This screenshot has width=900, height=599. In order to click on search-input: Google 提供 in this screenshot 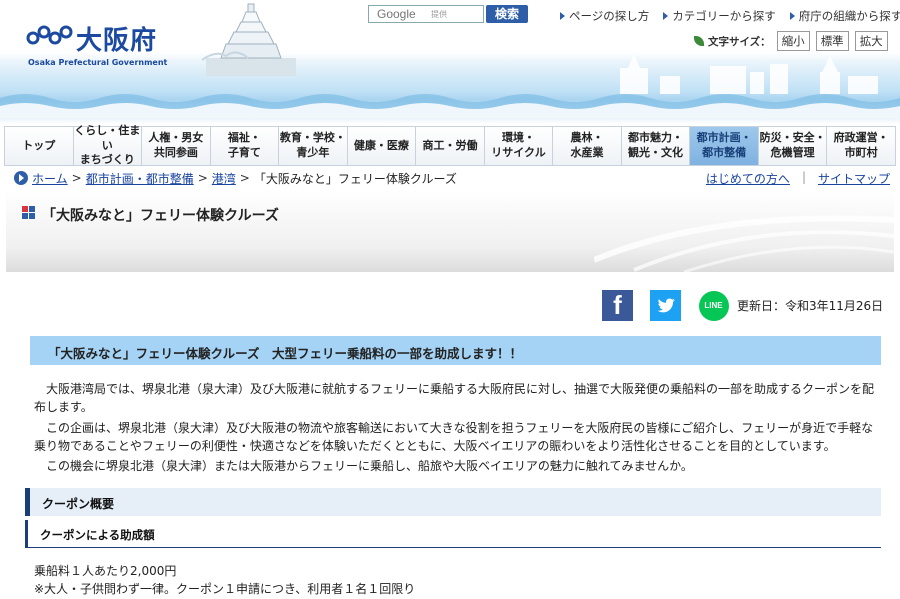, I will do `click(426, 14)`.